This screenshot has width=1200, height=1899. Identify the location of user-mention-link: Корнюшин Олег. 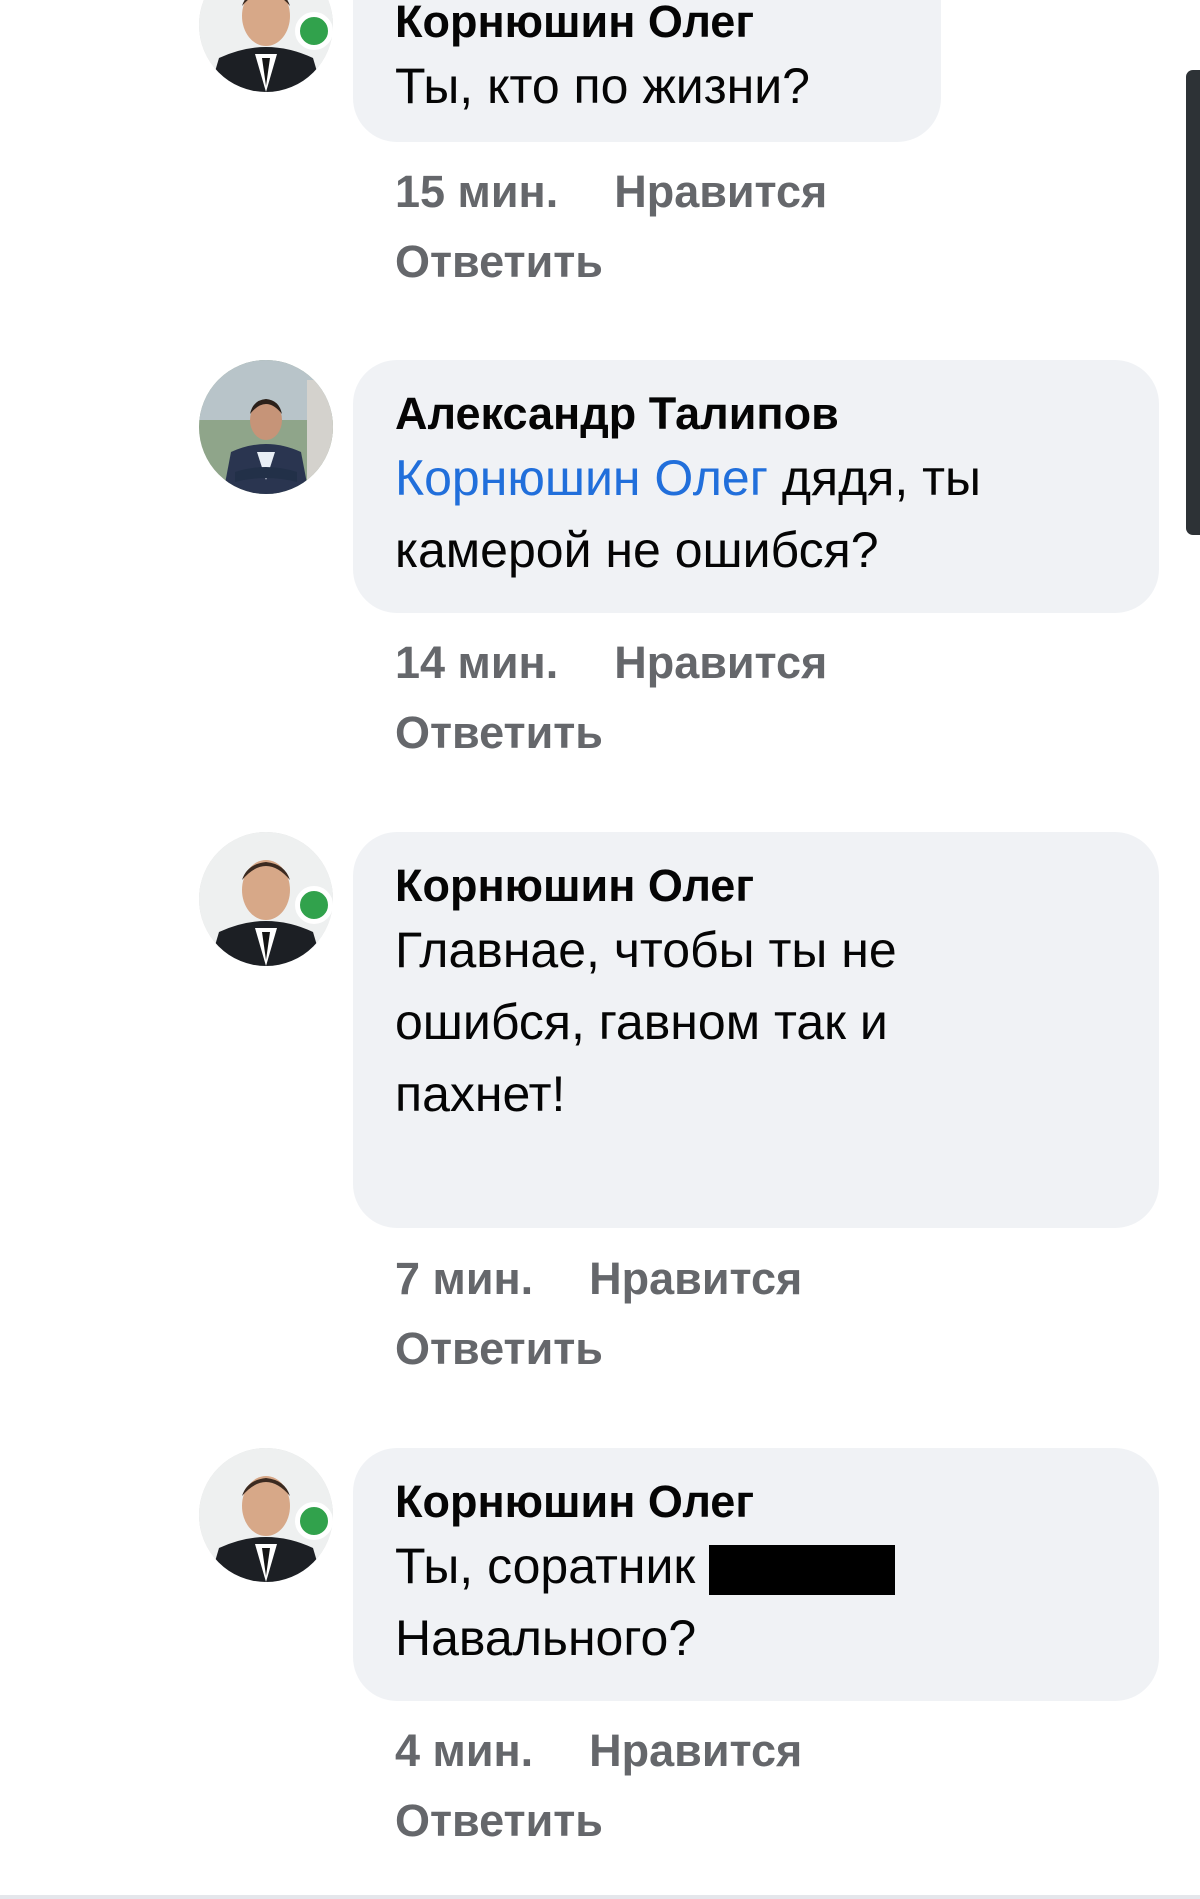
(581, 478).